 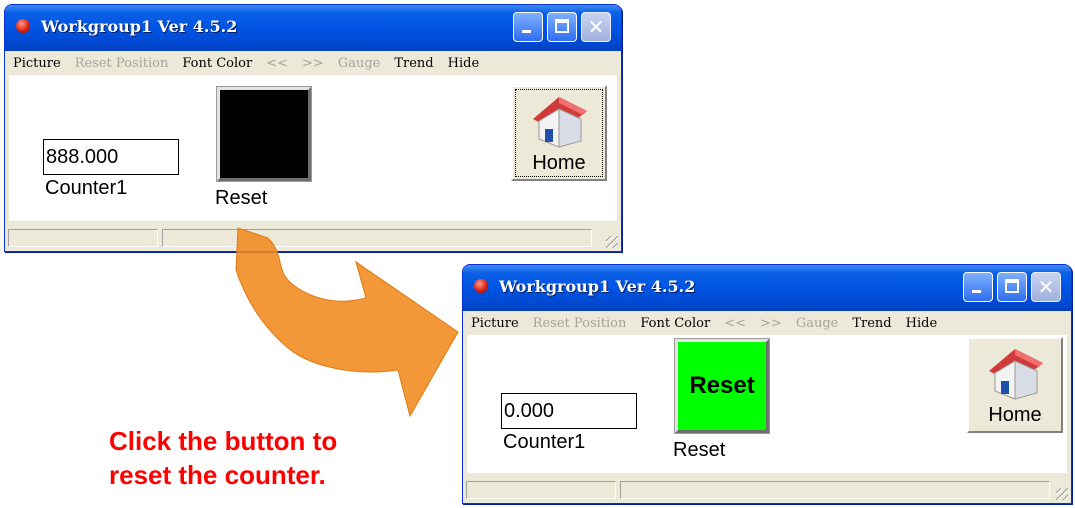 What do you see at coordinates (347, 322) in the screenshot?
I see `arrow-shape` at bounding box center [347, 322].